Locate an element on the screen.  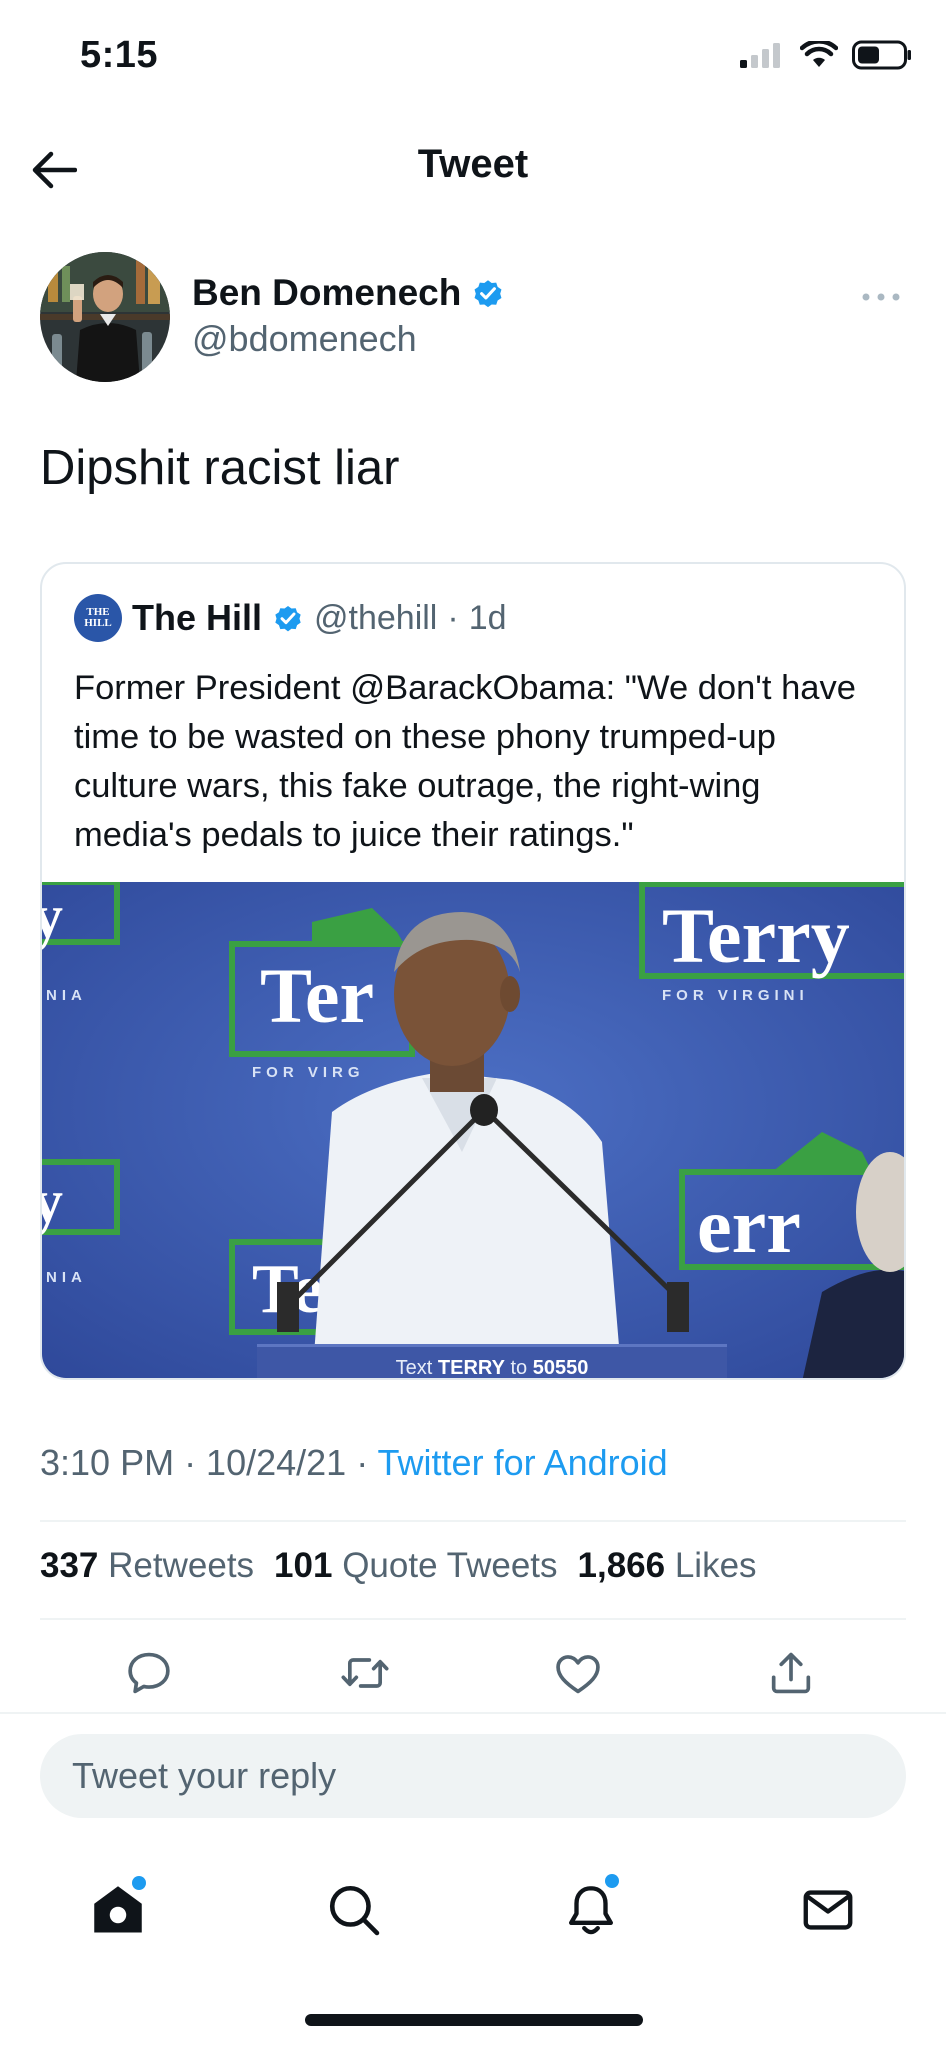
reply-button is located at coordinates (149, 1673).